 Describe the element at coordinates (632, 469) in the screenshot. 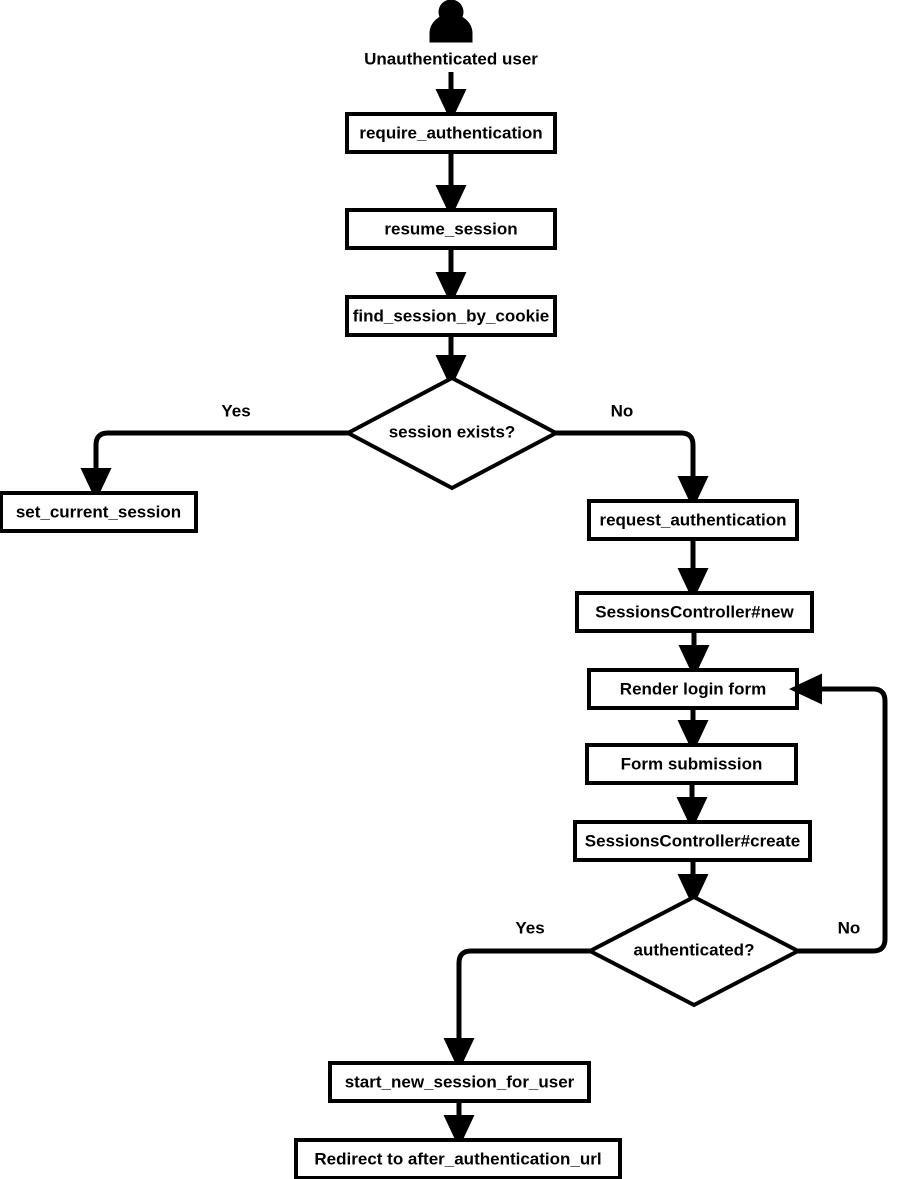

I see `edge-session-exists-no` at that location.